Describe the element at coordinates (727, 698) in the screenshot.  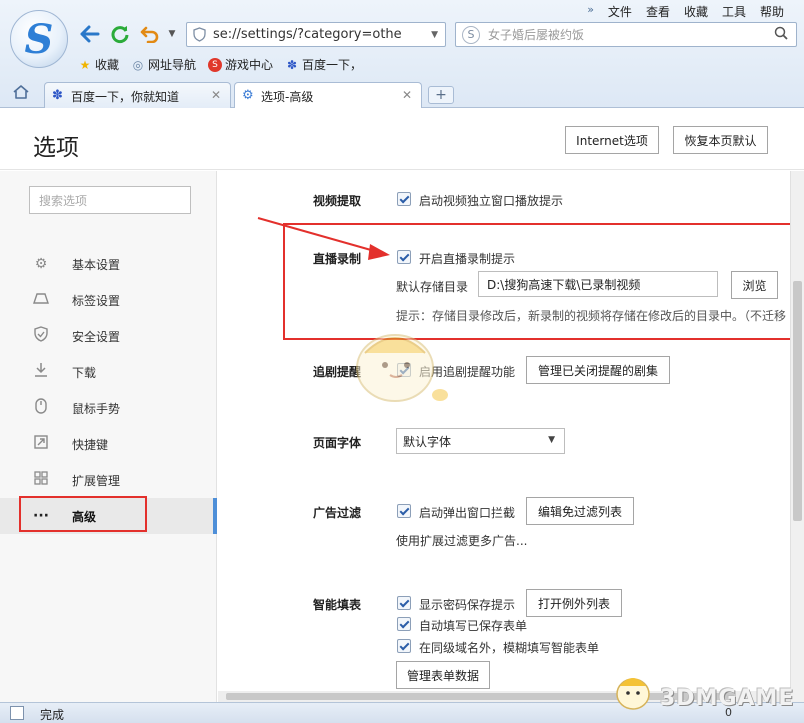
I see `watermark: 3DMGAME` at that location.